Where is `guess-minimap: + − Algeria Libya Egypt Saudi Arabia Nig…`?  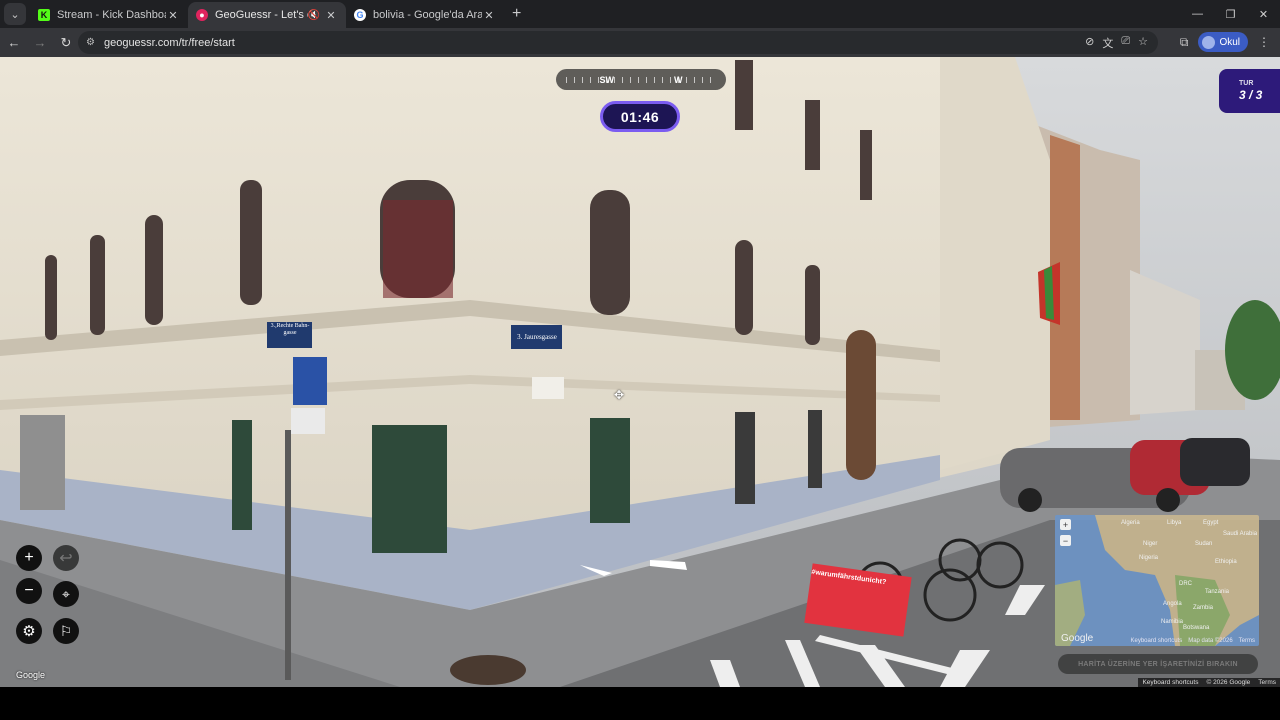 guess-minimap: + − Algeria Libya Egypt Saudi Arabia Nig… is located at coordinates (1157, 580).